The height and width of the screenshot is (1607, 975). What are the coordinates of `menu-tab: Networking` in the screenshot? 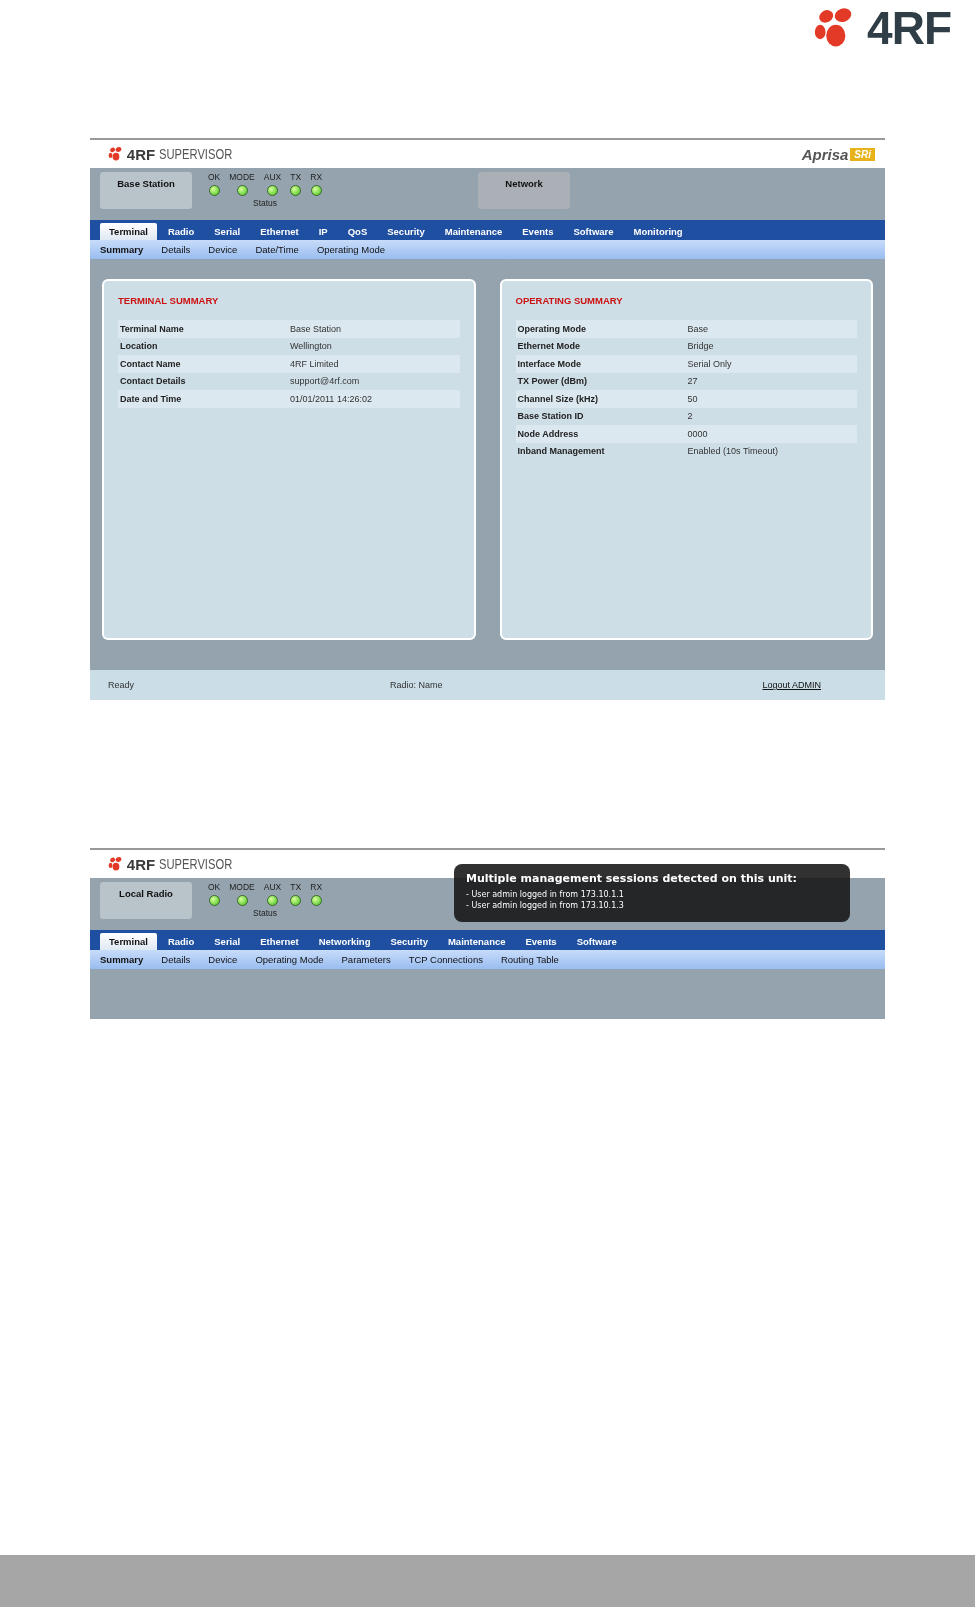 It's located at (344, 941).